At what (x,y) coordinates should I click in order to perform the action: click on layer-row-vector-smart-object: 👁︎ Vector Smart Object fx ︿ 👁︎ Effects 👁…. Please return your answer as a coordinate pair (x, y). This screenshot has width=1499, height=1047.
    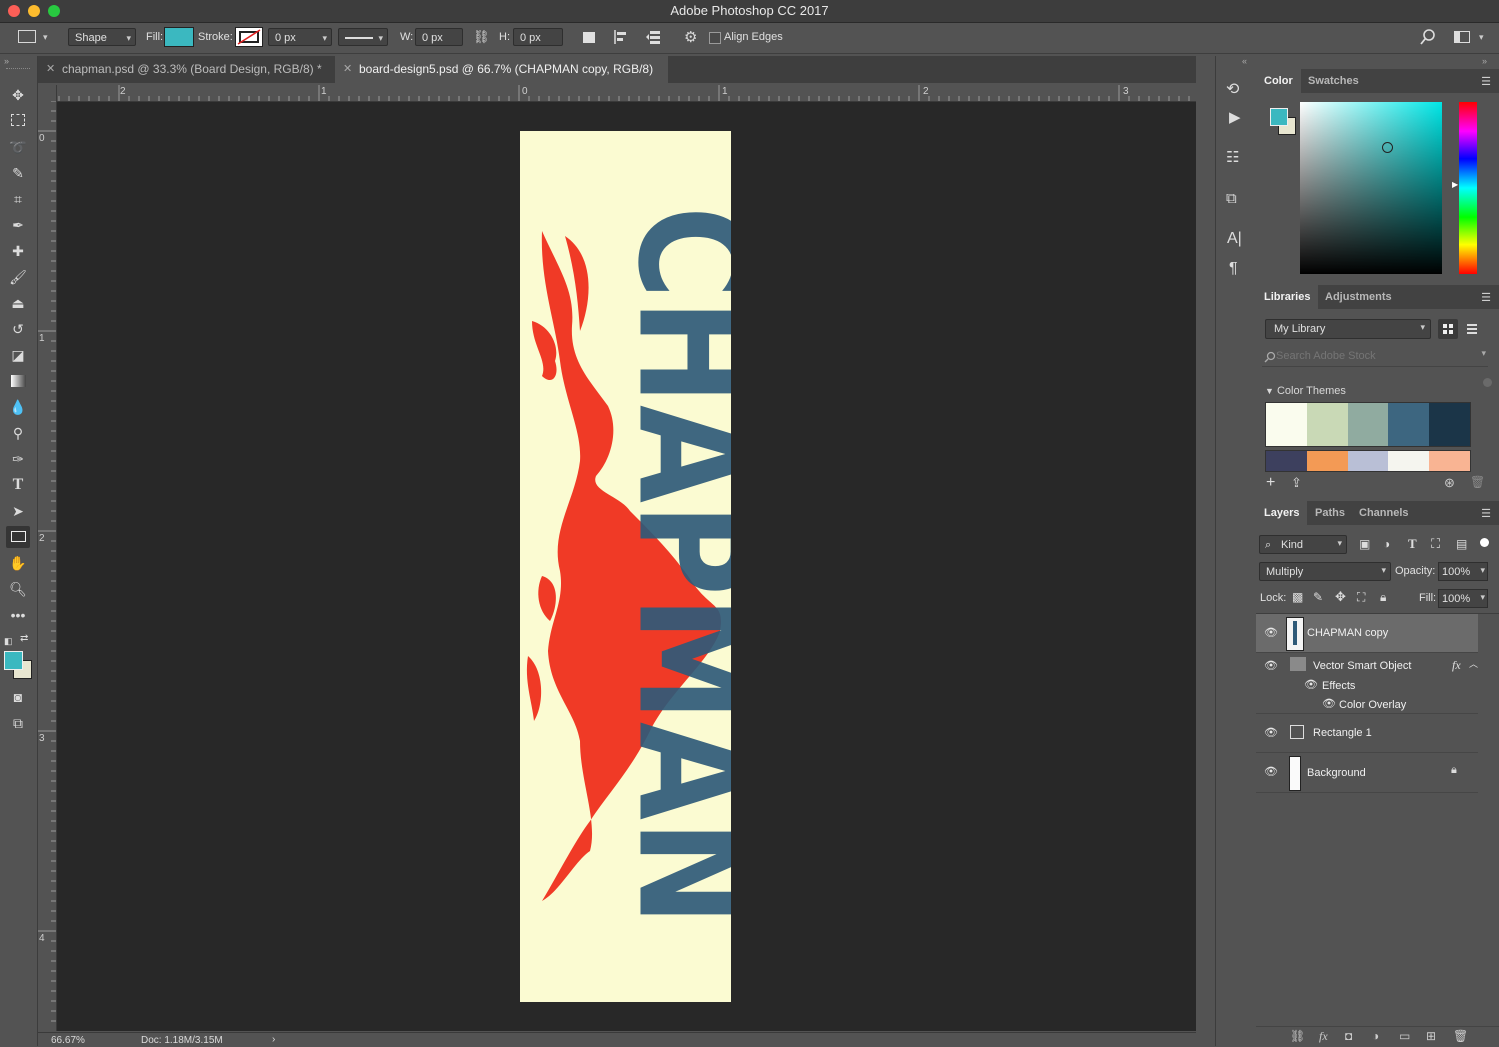
    Looking at the image, I should click on (1367, 683).